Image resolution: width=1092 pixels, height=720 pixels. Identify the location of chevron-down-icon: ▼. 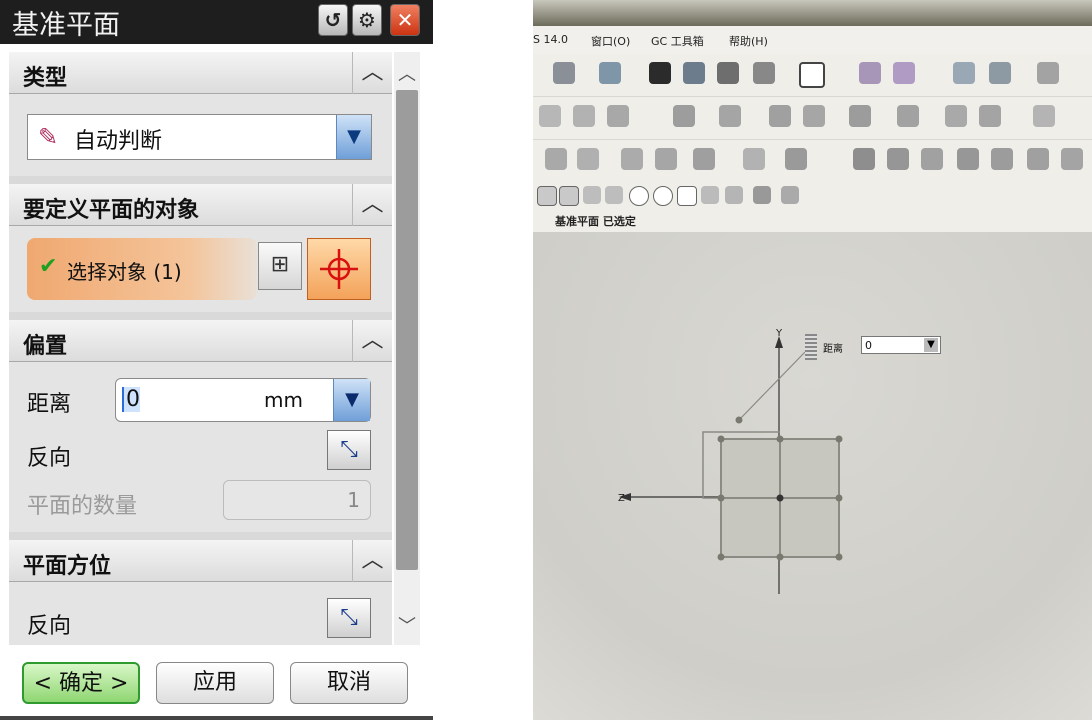
(353, 137).